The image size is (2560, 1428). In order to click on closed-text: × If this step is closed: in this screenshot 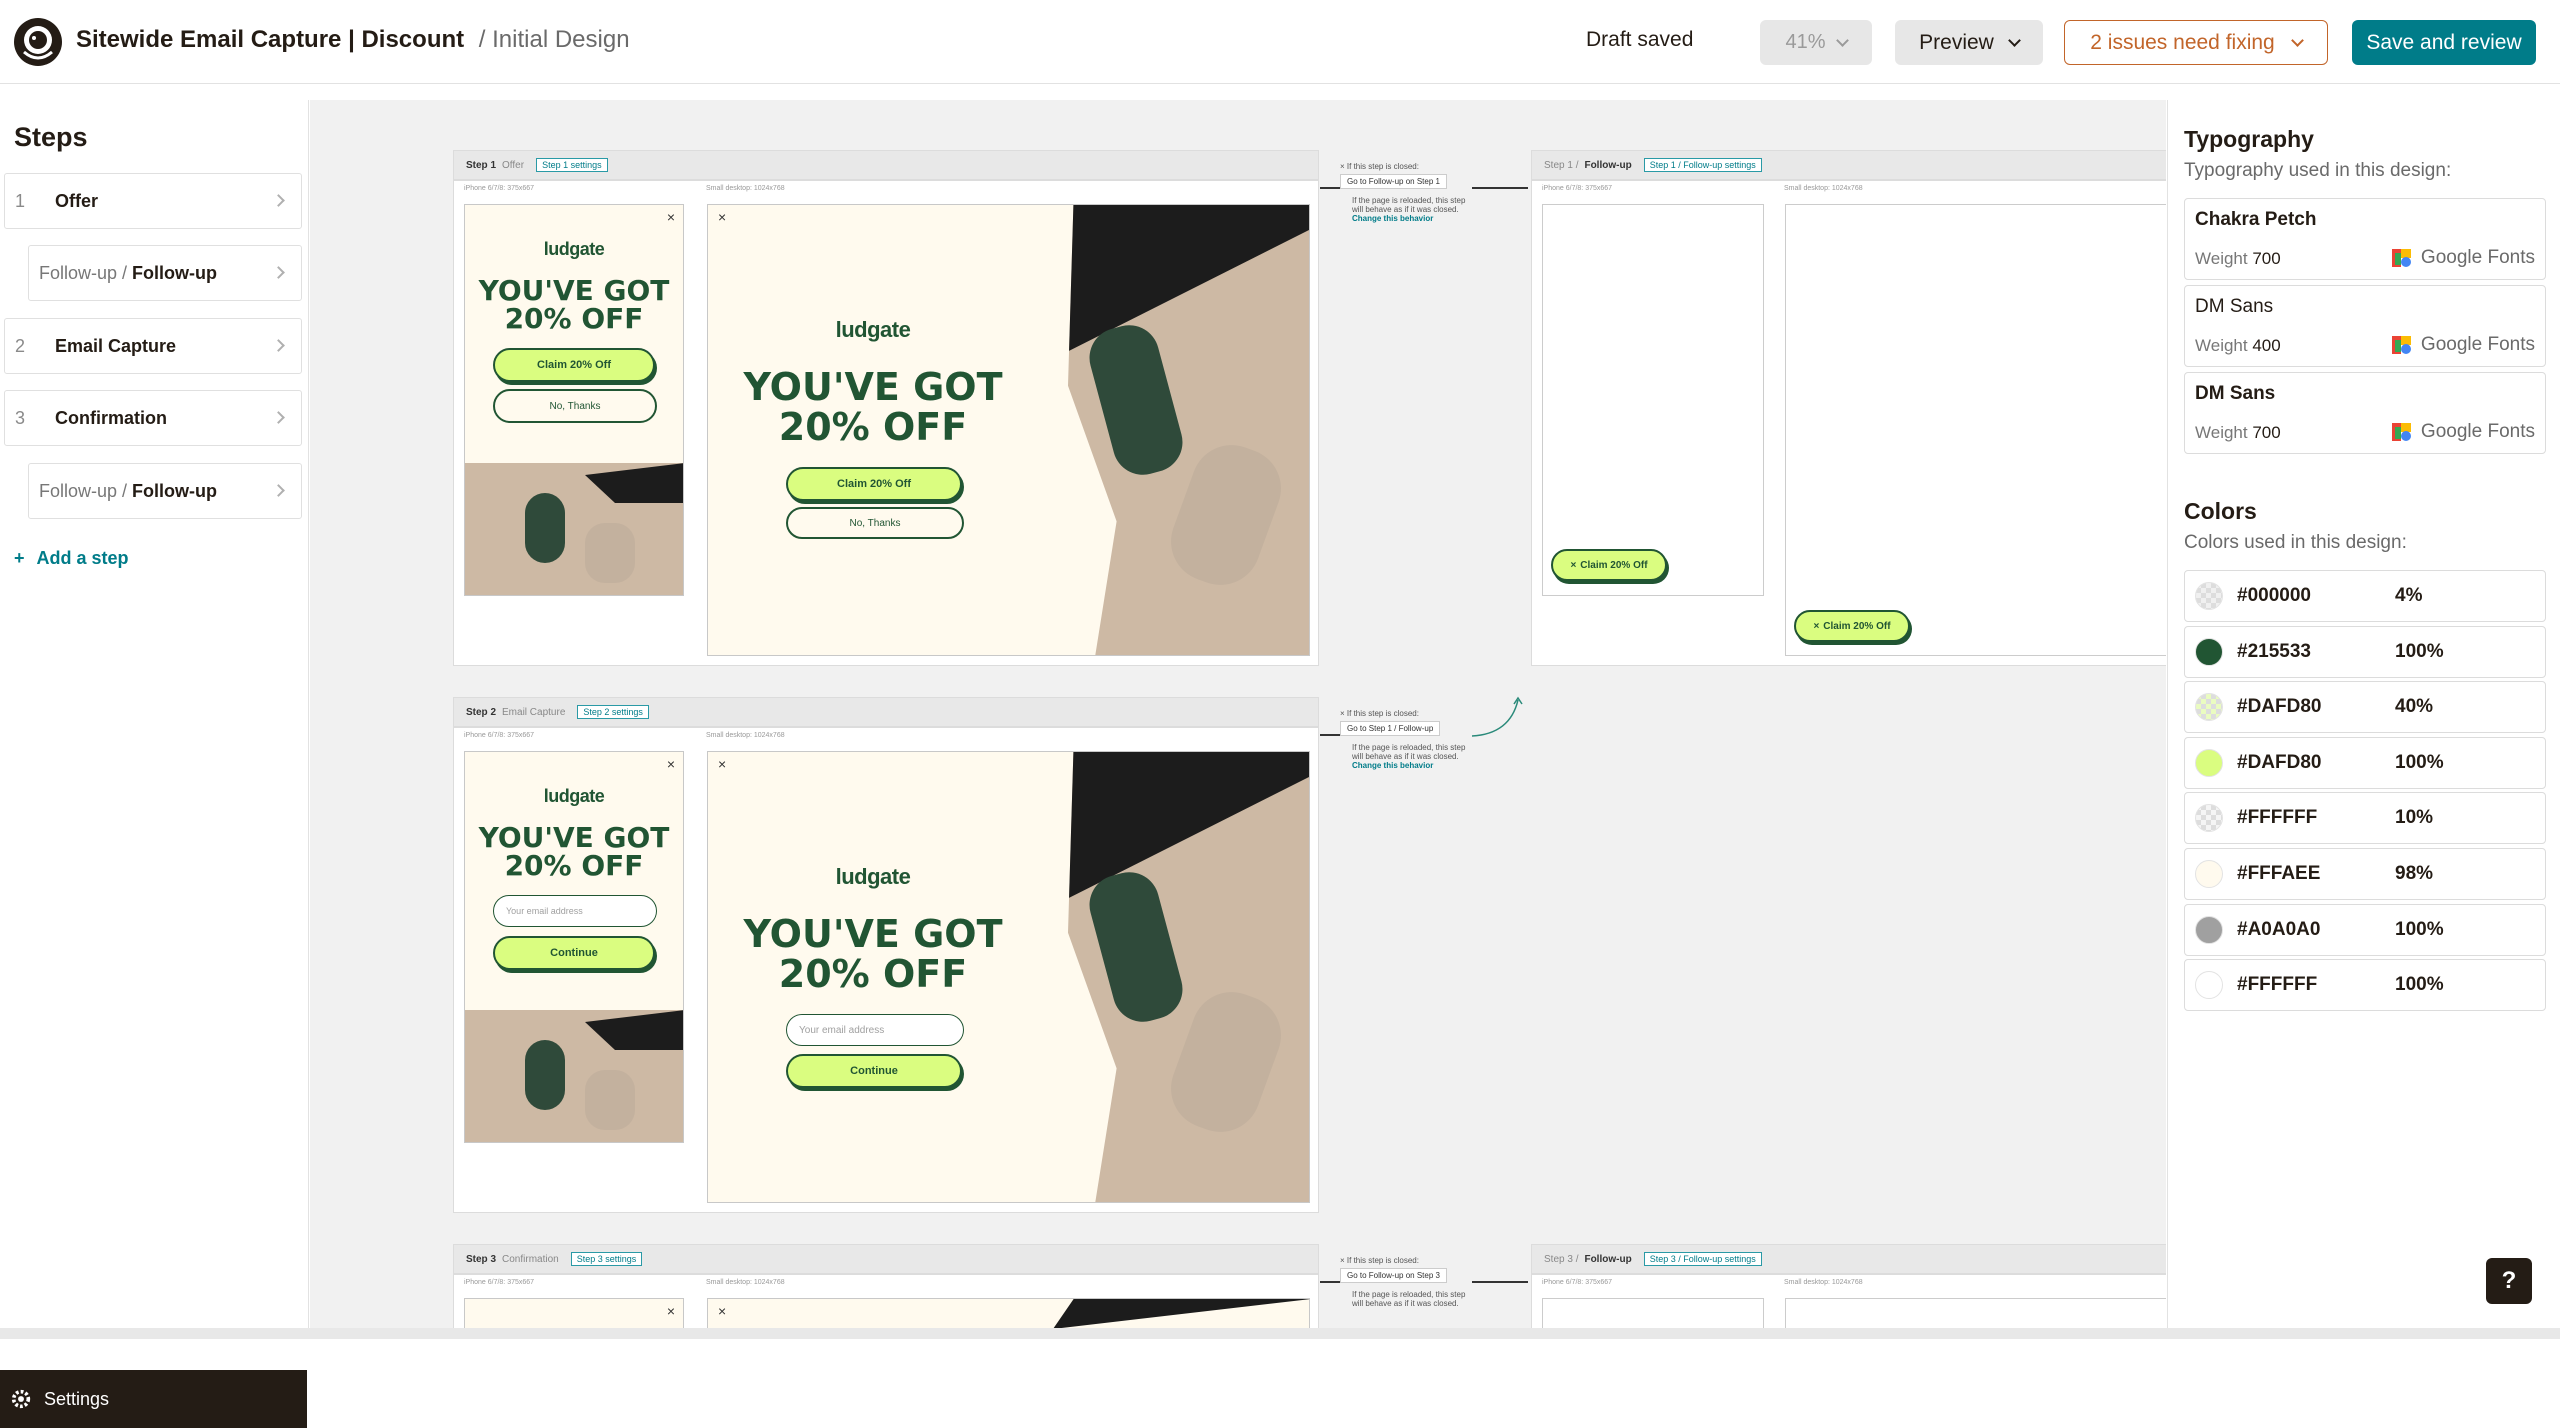, I will do `click(1379, 1260)`.